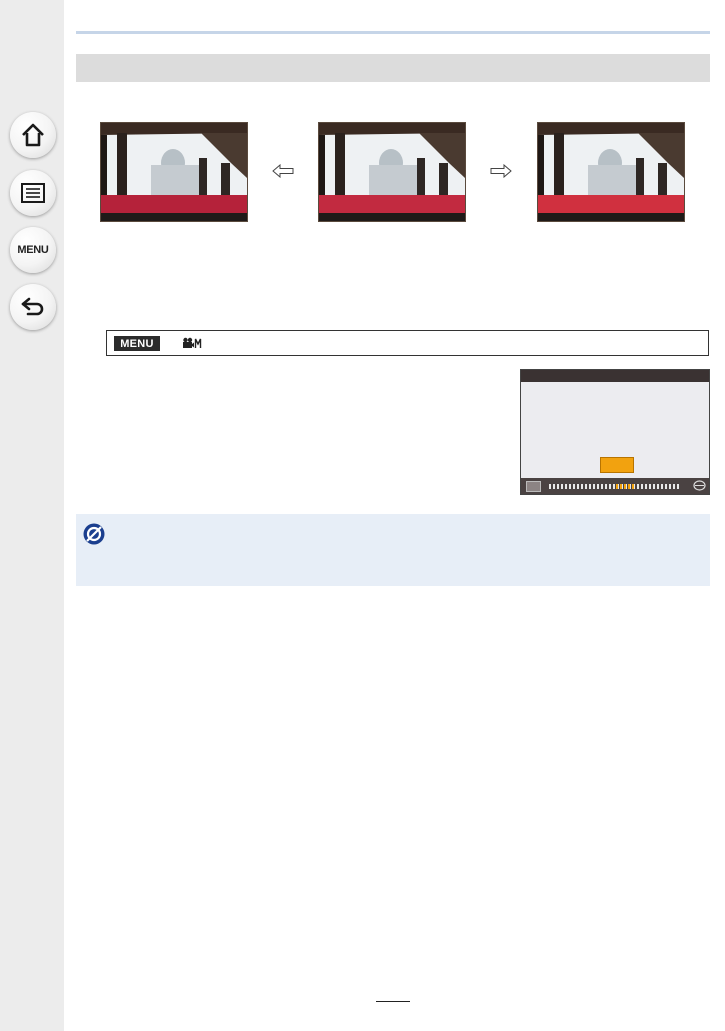 This screenshot has width=725, height=1031. Describe the element at coordinates (32, 515) in the screenshot. I see `sidebar: MENU` at that location.